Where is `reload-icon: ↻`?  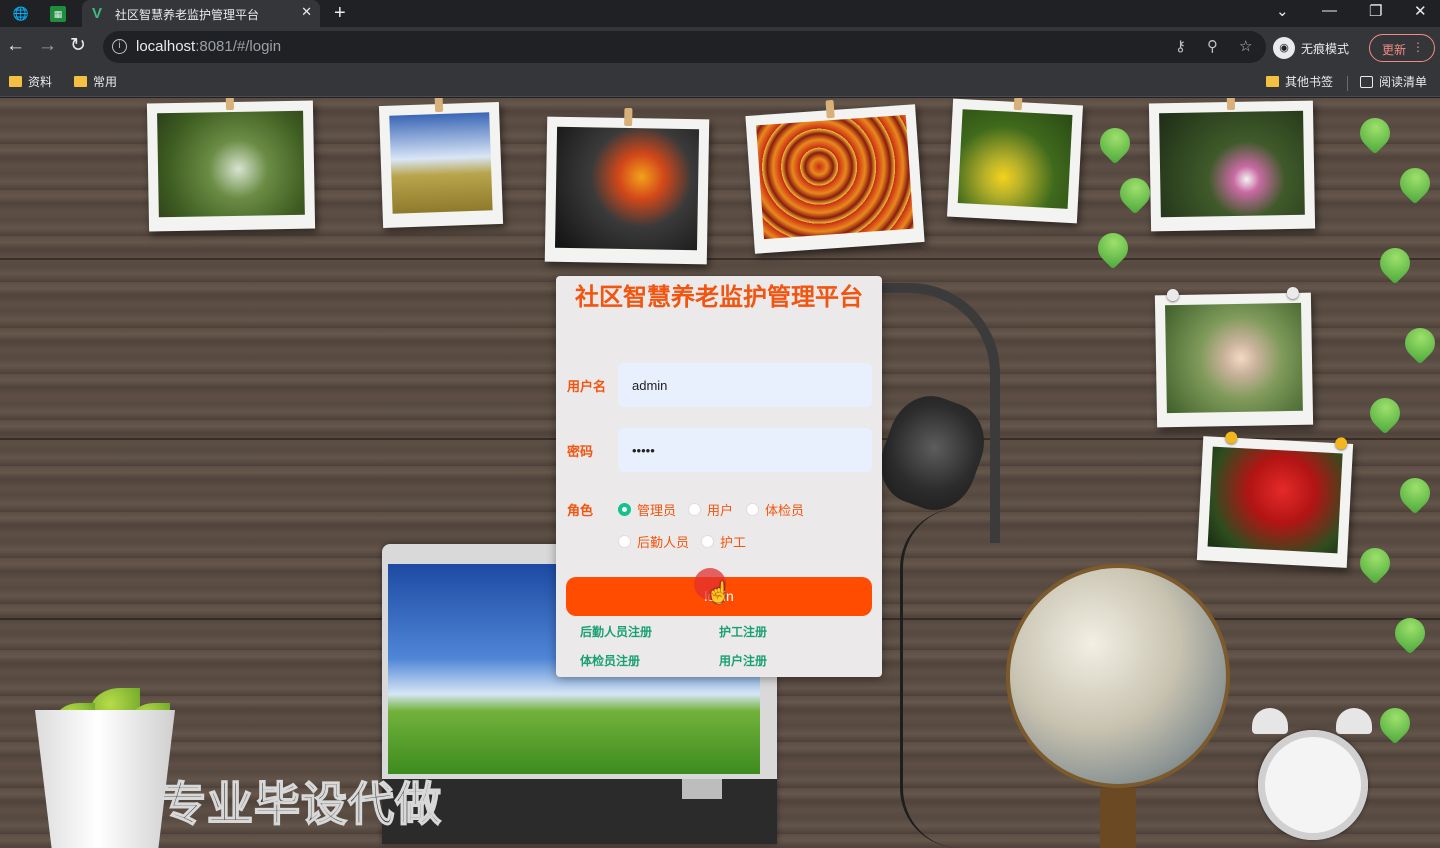 reload-icon: ↻ is located at coordinates (78, 46).